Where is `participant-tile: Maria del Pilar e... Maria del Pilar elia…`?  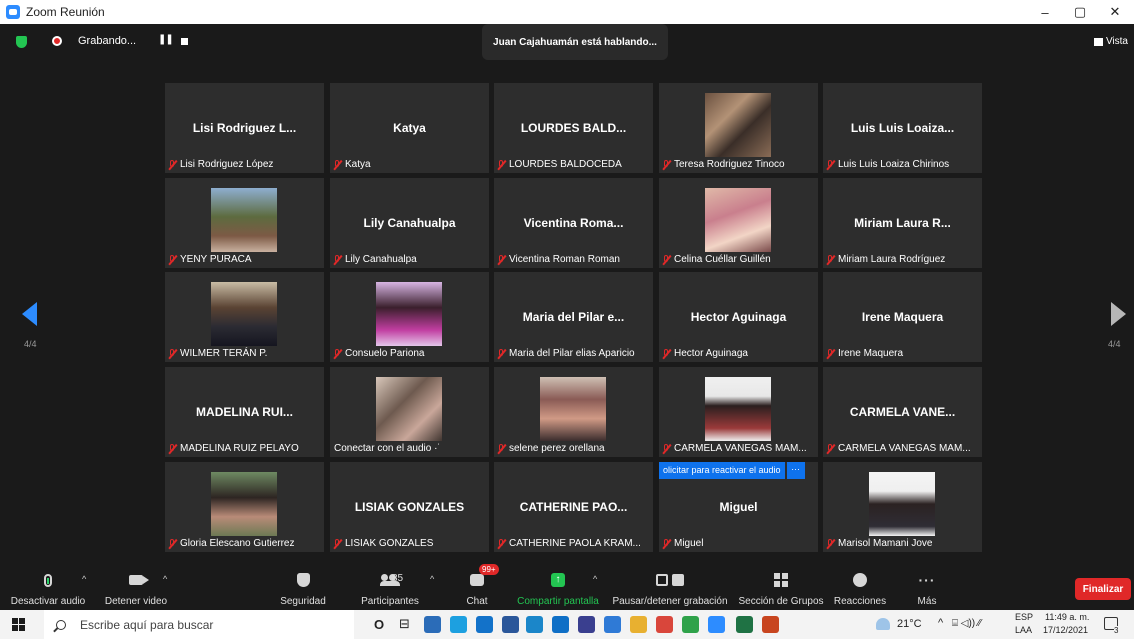
participant-tile: Maria del Pilar e... Maria del Pilar elia… is located at coordinates (573, 317).